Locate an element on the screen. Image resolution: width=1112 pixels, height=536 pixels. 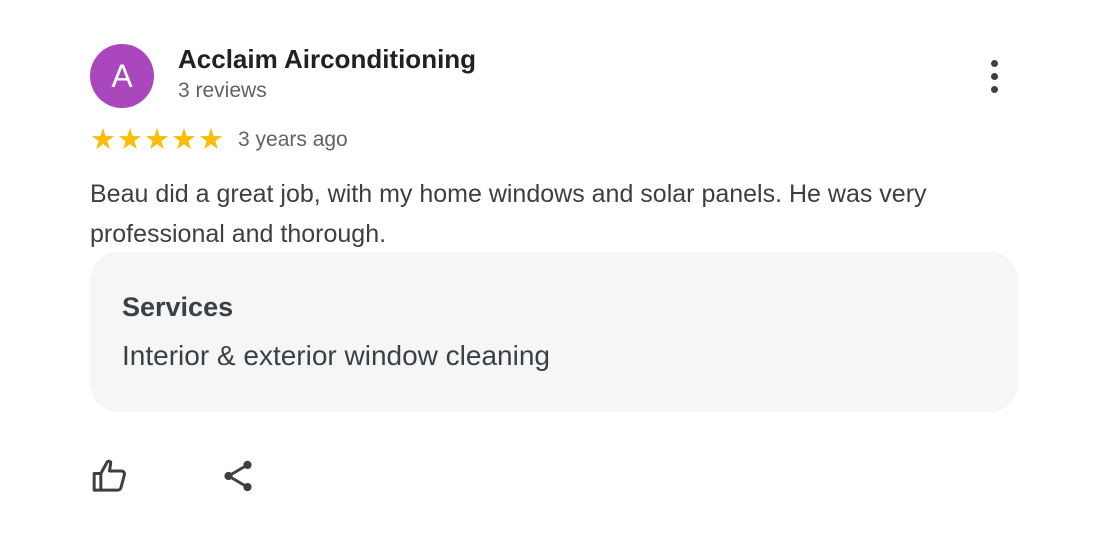
share-icon is located at coordinates (238, 476).